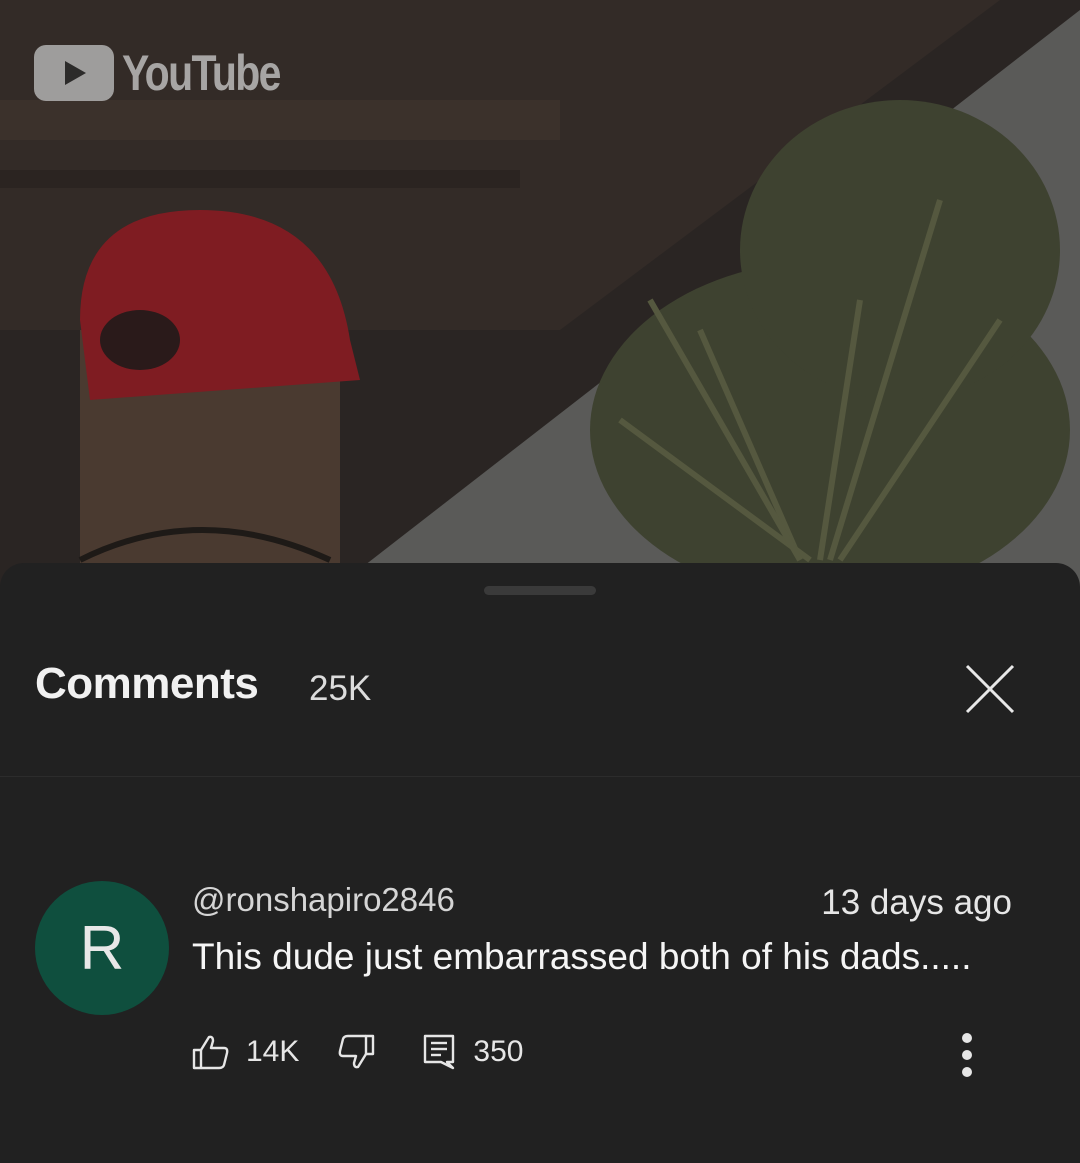  What do you see at coordinates (201, 73) in the screenshot?
I see `youtube-wordmark: YouTube` at bounding box center [201, 73].